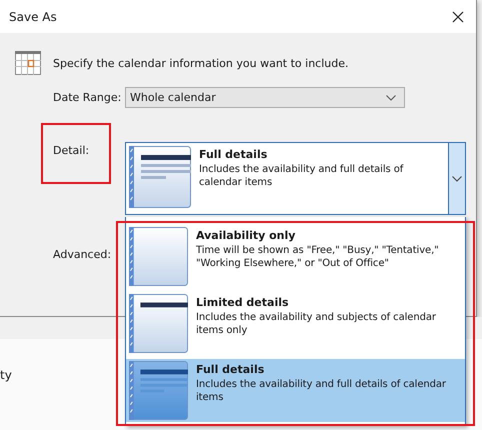  What do you see at coordinates (458, 16) in the screenshot?
I see `close-icon` at bounding box center [458, 16].